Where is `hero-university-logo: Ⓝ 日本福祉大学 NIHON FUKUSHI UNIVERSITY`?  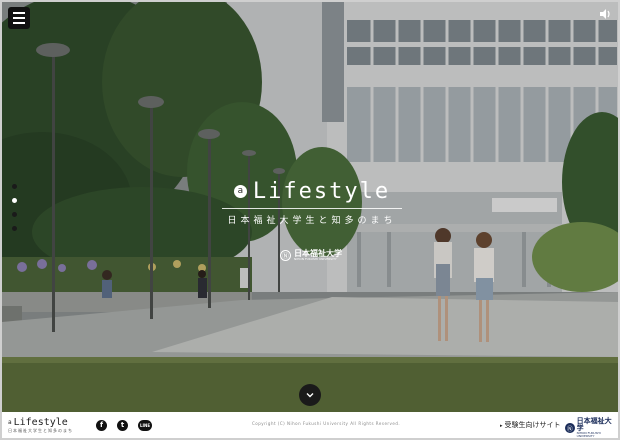
hero-university-logo: Ⓝ 日本福祉大学 NIHON FUKUSHI UNIVERSITY is located at coordinates (311, 255).